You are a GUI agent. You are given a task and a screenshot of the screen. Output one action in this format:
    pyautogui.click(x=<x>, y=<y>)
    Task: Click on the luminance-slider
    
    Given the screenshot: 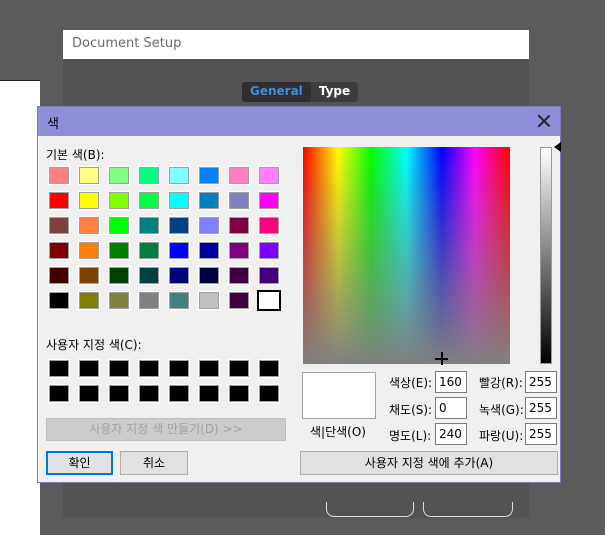 What is the action you would take?
    pyautogui.click(x=546, y=255)
    